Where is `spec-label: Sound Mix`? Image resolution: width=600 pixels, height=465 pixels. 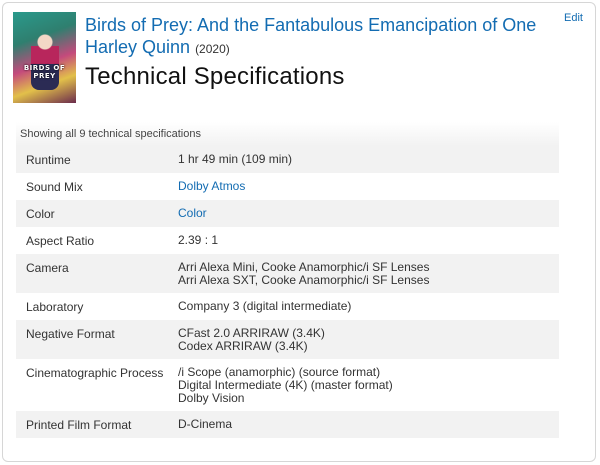 spec-label: Sound Mix is located at coordinates (54, 187).